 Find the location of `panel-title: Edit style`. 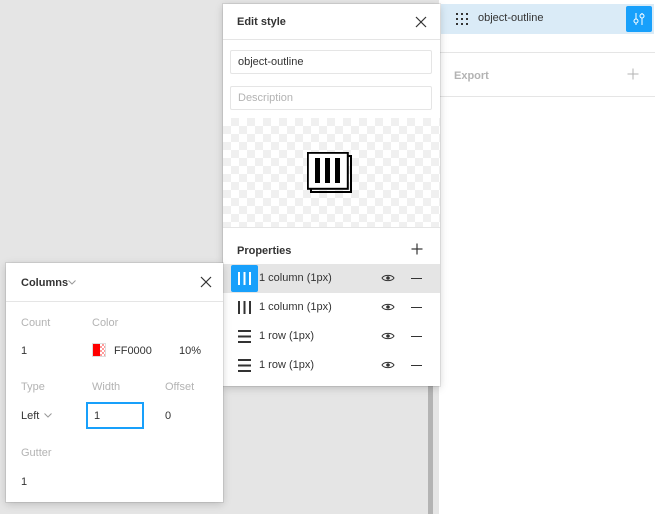

panel-title: Edit style is located at coordinates (261, 22).